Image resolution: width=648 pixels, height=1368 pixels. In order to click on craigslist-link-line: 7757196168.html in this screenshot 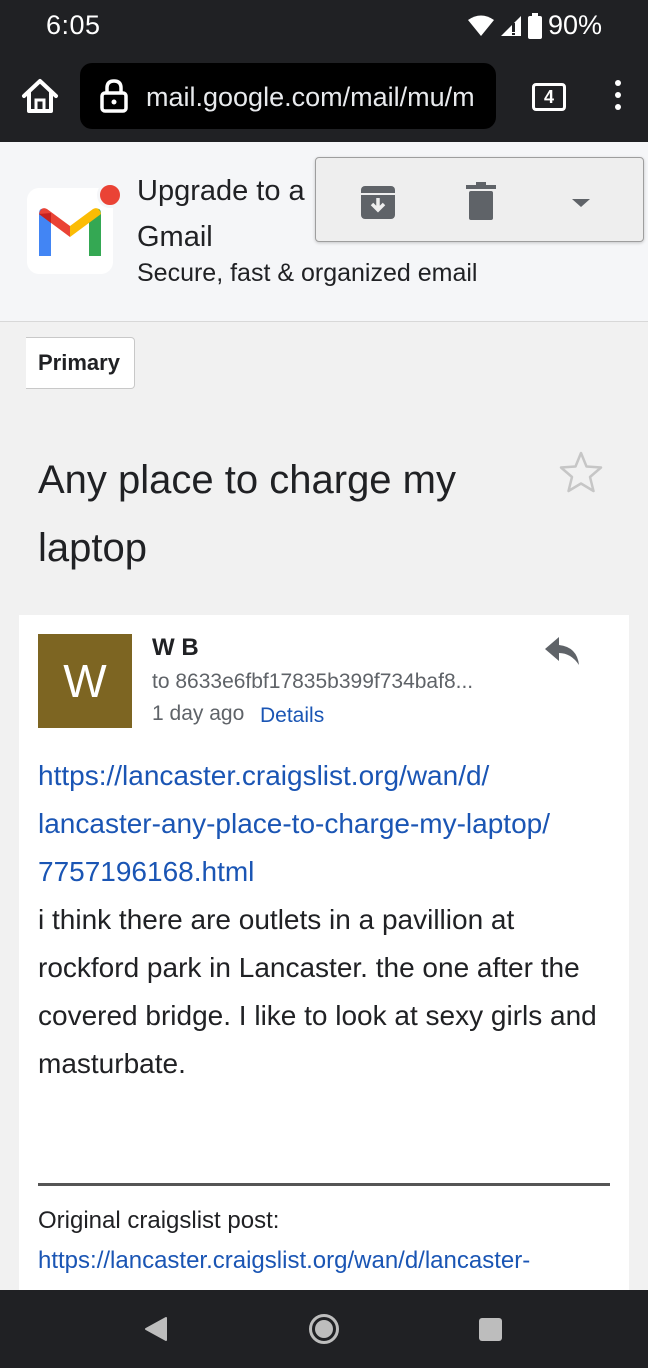, I will do `click(146, 871)`.